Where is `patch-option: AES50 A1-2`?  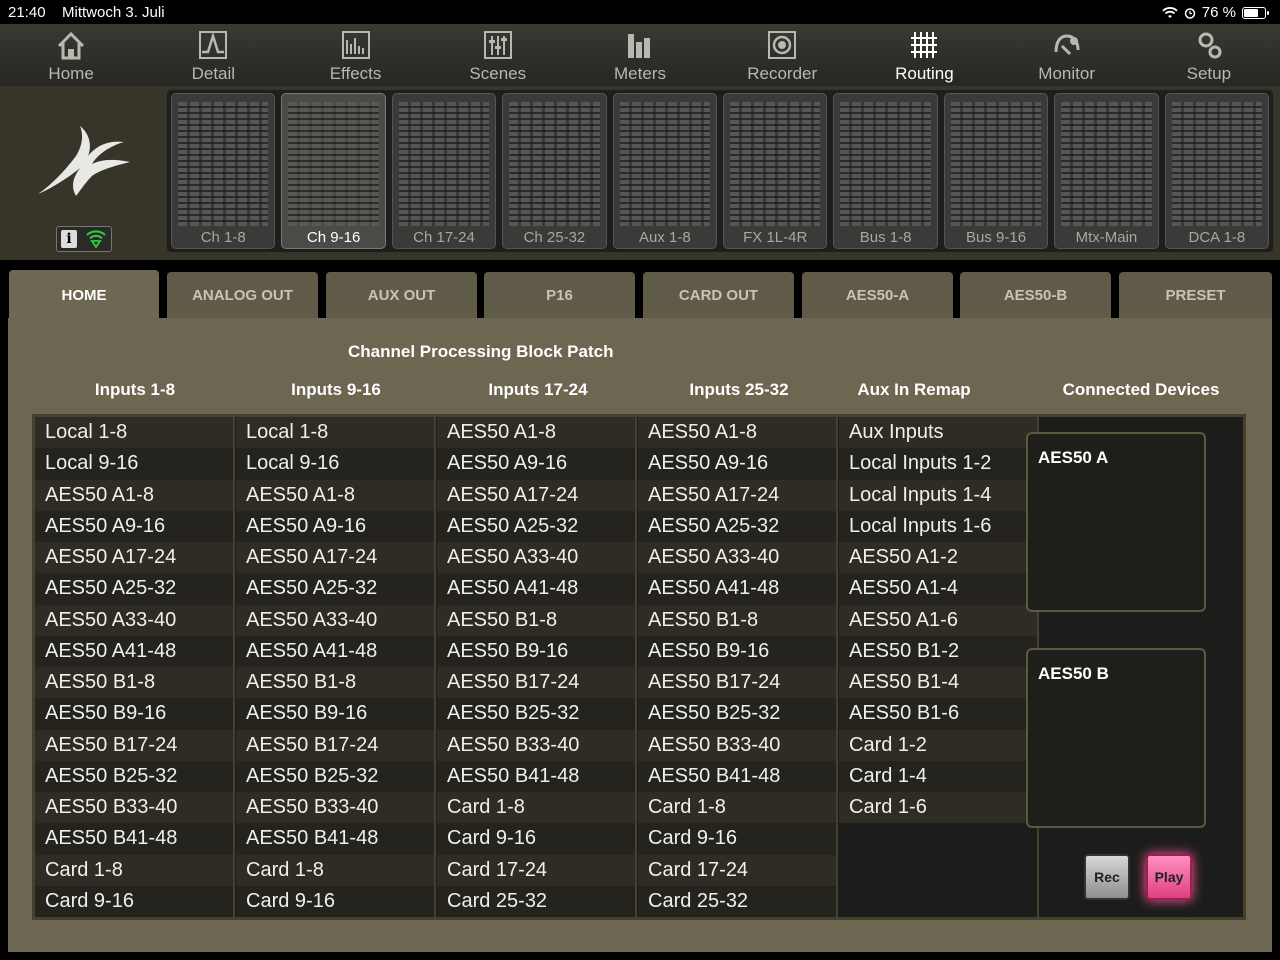
patch-option: AES50 A1-2 is located at coordinates (938, 558).